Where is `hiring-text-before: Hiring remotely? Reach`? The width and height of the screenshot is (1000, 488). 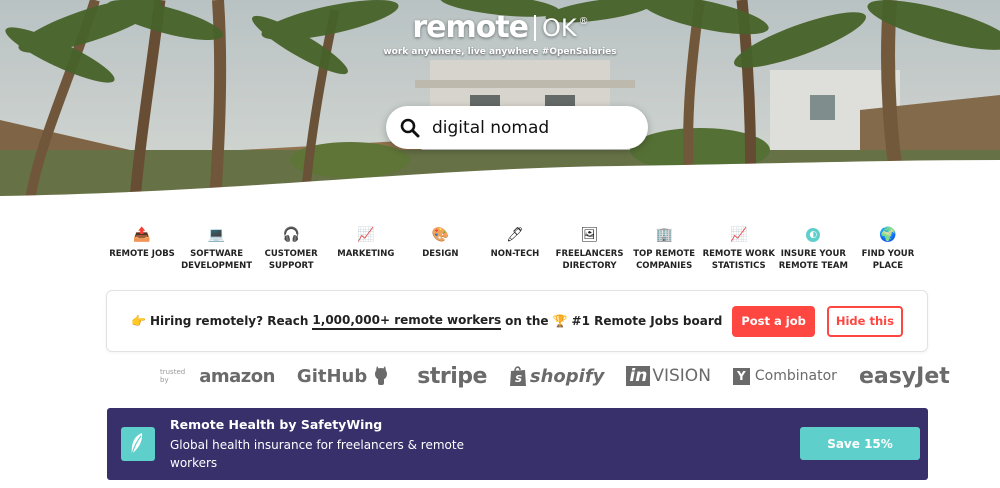
hiring-text-before: Hiring remotely? Reach is located at coordinates (229, 321).